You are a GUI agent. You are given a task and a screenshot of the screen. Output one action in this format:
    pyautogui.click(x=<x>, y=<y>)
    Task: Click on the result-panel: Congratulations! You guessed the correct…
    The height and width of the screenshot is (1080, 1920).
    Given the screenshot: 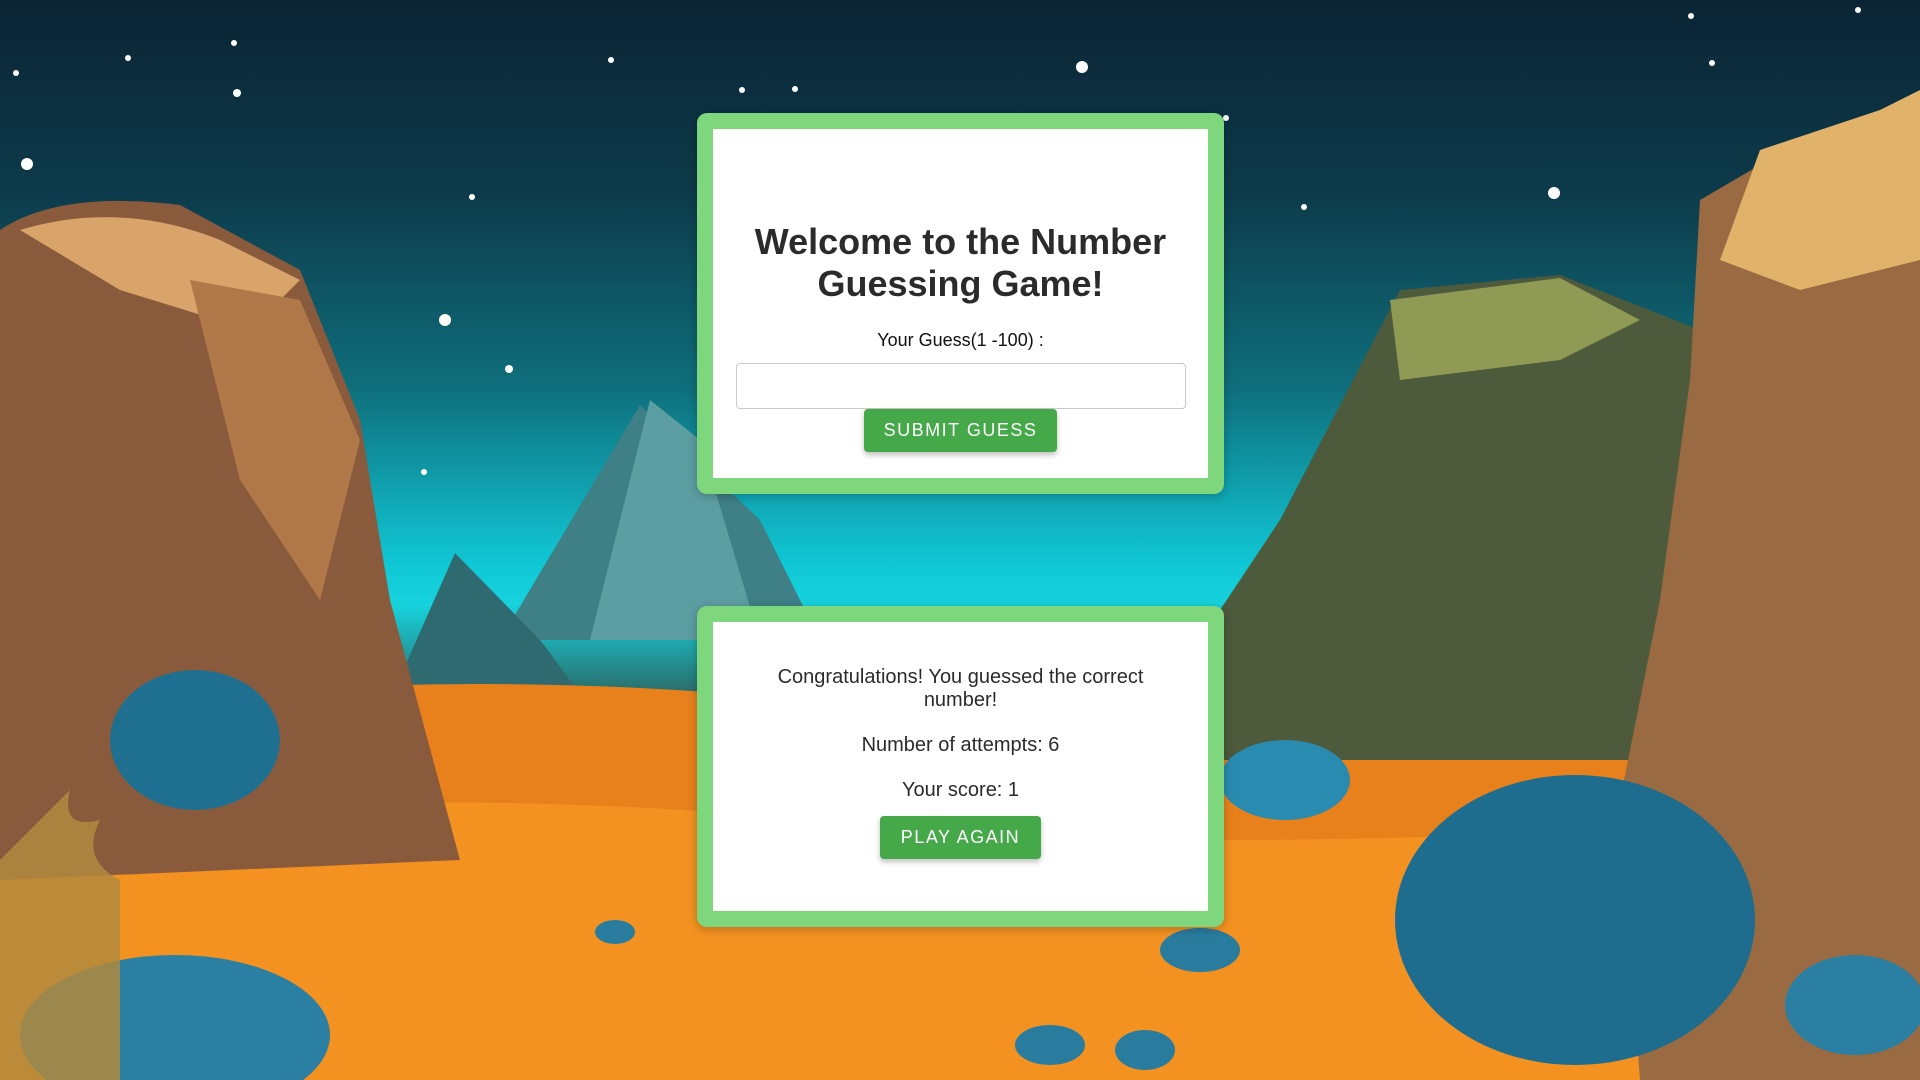 What is the action you would take?
    pyautogui.click(x=960, y=766)
    